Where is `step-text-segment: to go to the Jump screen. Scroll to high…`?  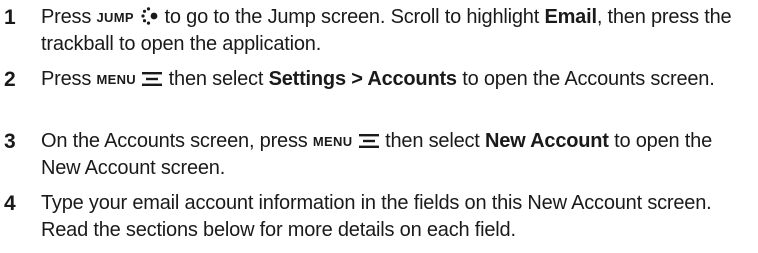
step-text-segment: to go to the Jump screen. Scroll to high… is located at coordinates (352, 17).